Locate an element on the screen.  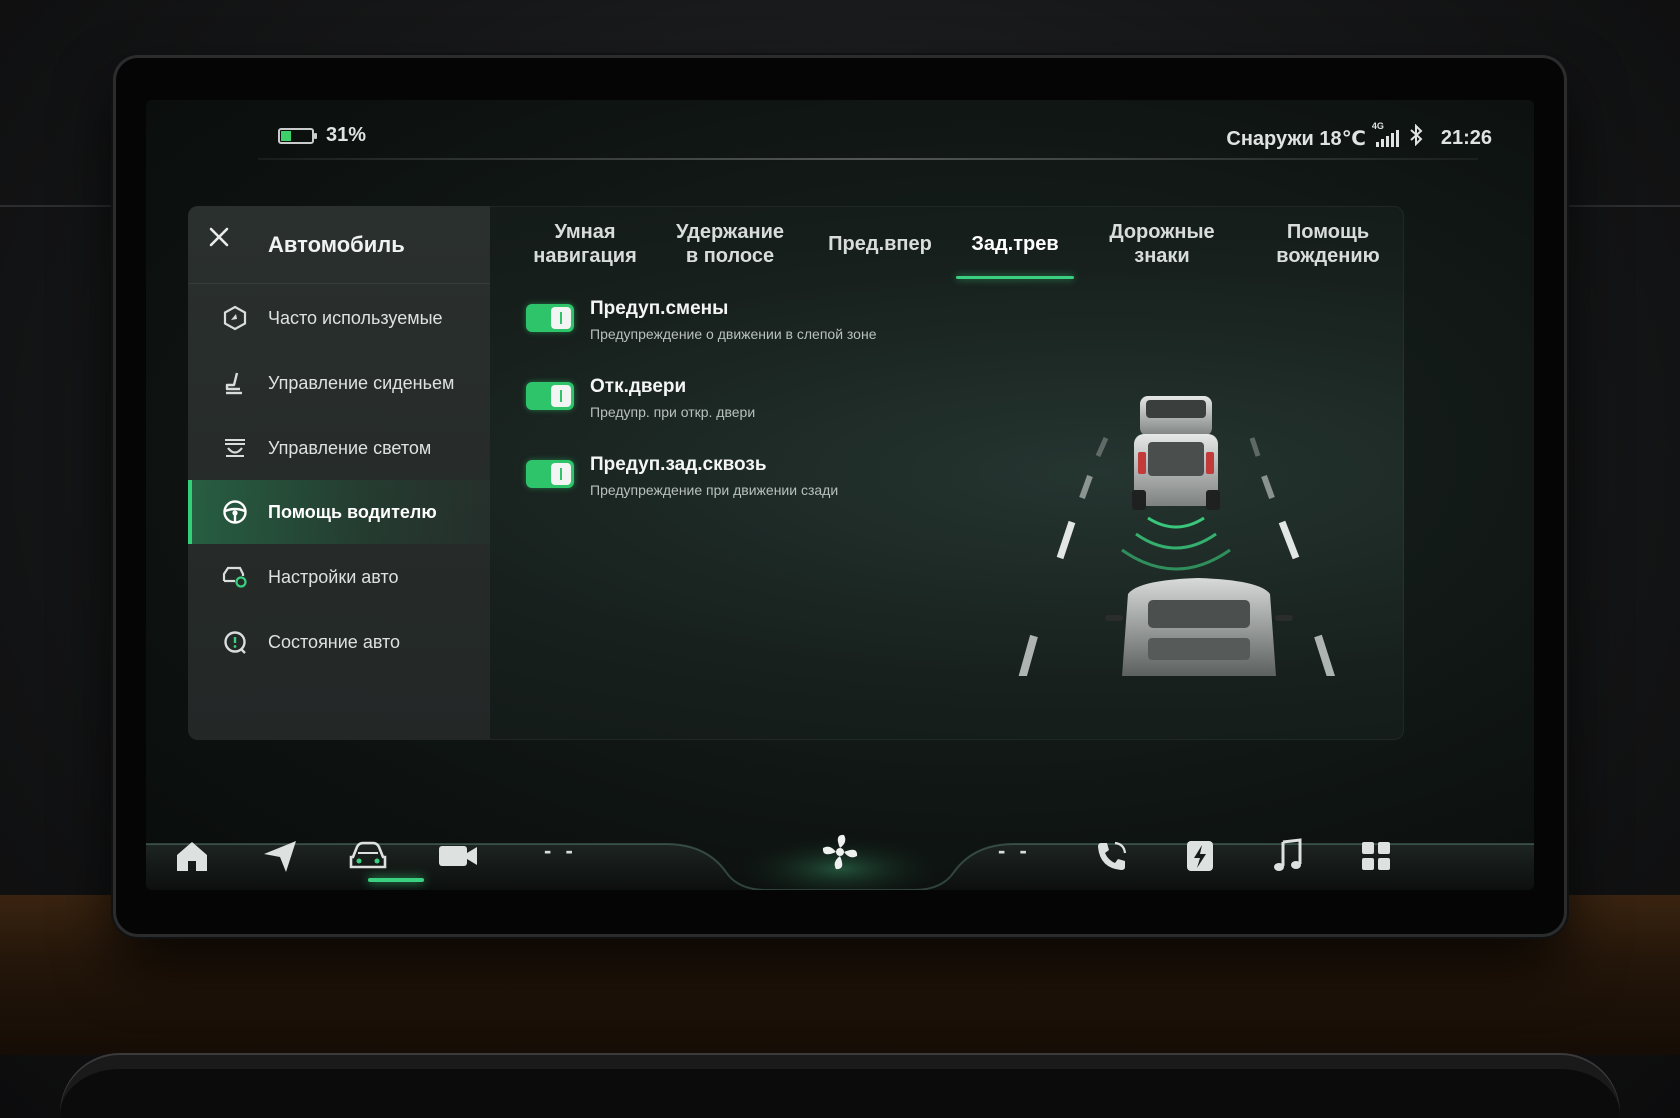
sidebar-item-label: Настройки авто is located at coordinates (333, 576).